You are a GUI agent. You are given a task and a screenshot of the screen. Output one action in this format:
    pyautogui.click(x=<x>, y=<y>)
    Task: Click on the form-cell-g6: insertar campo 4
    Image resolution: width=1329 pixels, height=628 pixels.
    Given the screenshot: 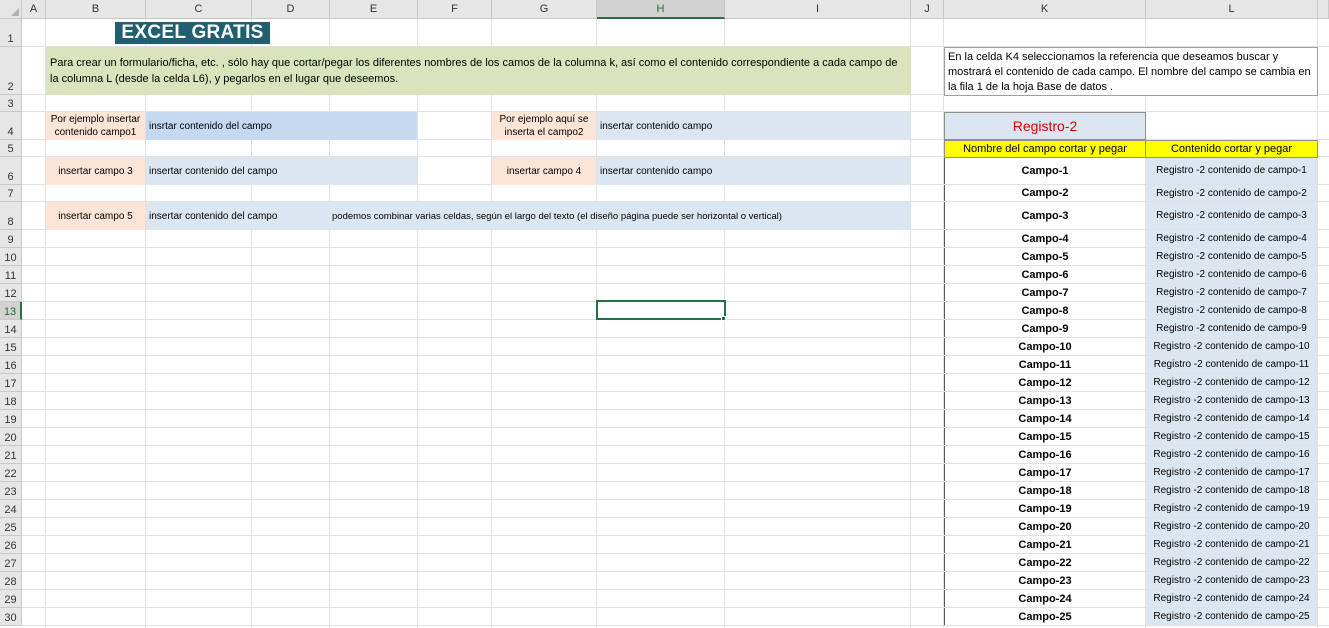 What is the action you would take?
    pyautogui.click(x=544, y=171)
    